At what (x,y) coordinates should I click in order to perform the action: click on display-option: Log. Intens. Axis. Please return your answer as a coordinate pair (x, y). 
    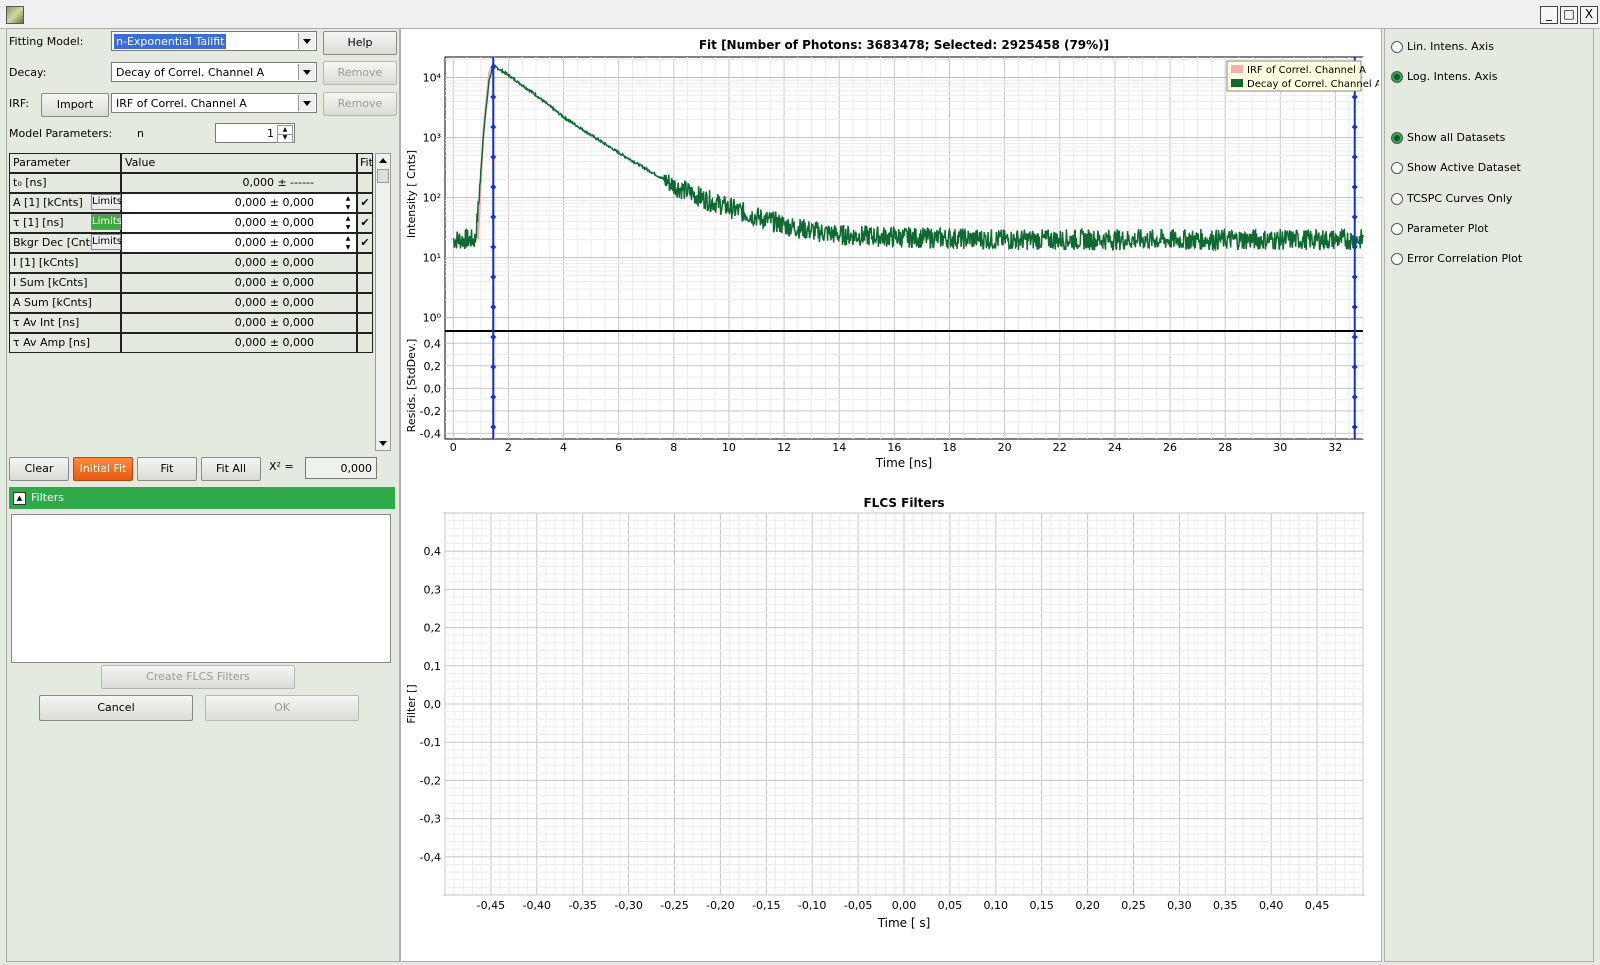
    Looking at the image, I should click on (1485, 77).